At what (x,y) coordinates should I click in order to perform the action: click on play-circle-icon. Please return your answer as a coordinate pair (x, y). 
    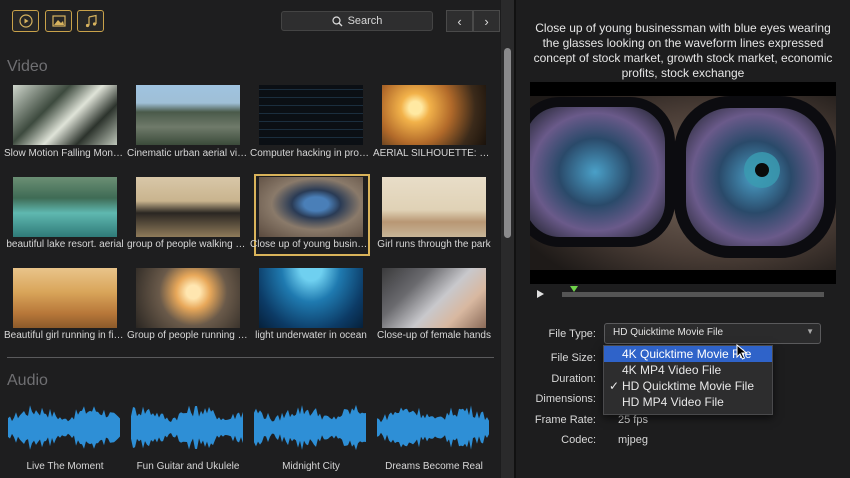
    Looking at the image, I should click on (25, 21).